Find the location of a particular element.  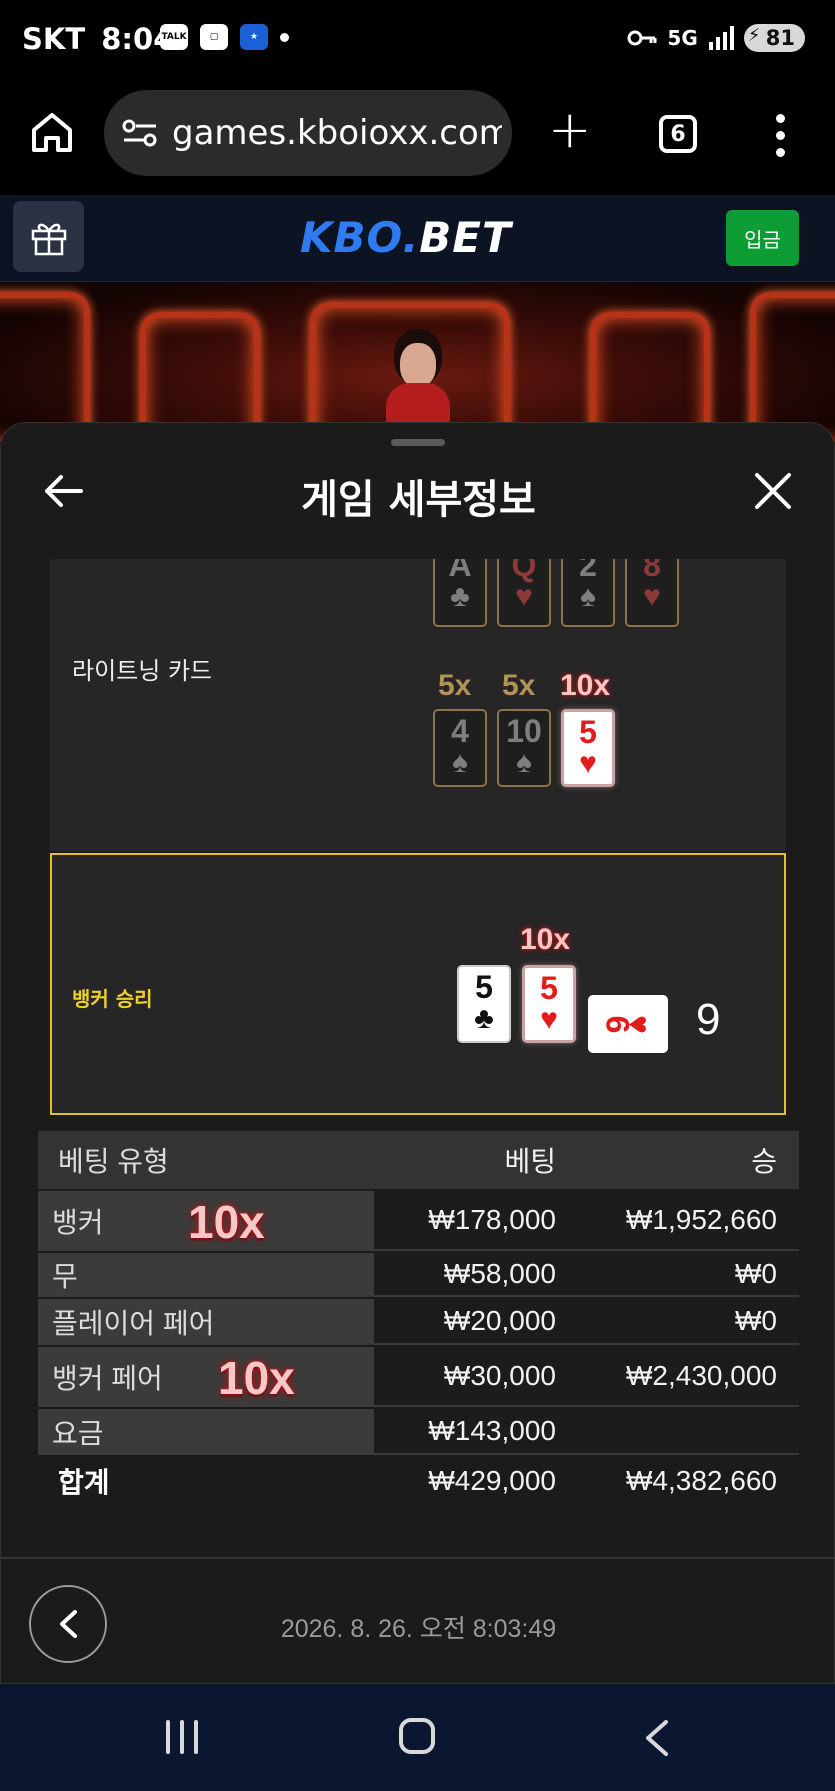

table-row: 뱅커 페어 ₩30,000 ₩2,430,000 10x is located at coordinates (418, 1378).